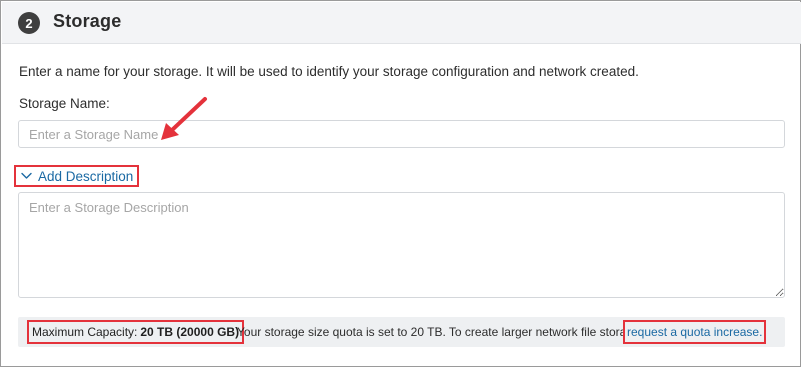  I want to click on section-title: Storage, so click(87, 21).